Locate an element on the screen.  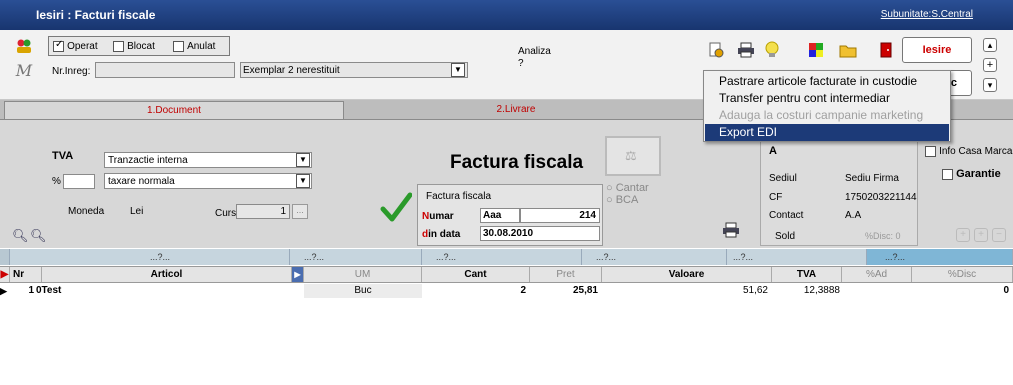
cell-pret: 25,81 is located at coordinates (564, 291).